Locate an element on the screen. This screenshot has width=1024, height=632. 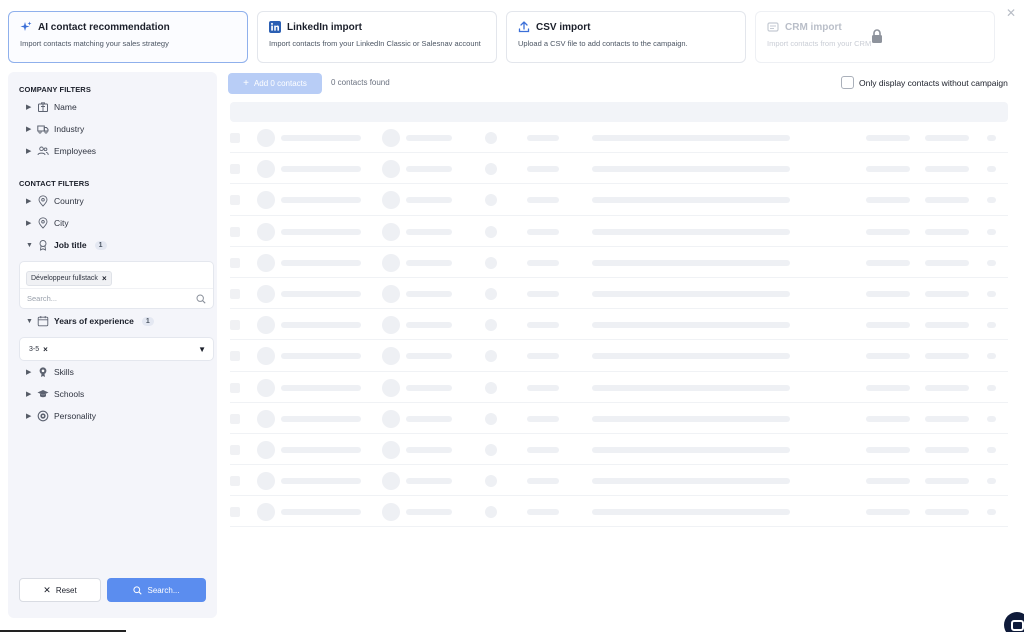
filter-years-experience: ▼ Years of experience 1 is located at coordinates (90, 321).